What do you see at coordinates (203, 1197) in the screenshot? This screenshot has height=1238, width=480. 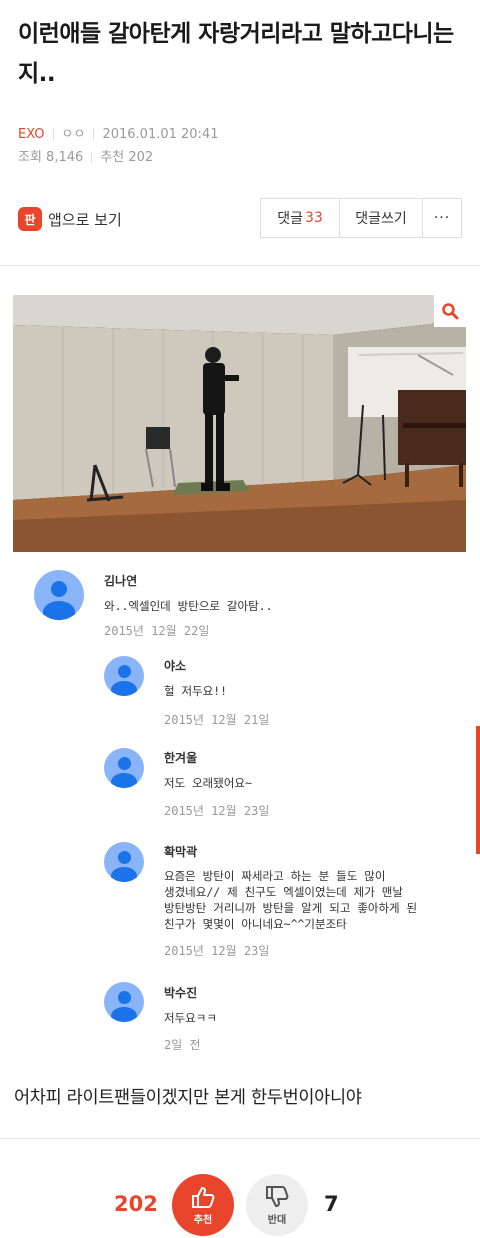 I see `thumbs-up-icon` at bounding box center [203, 1197].